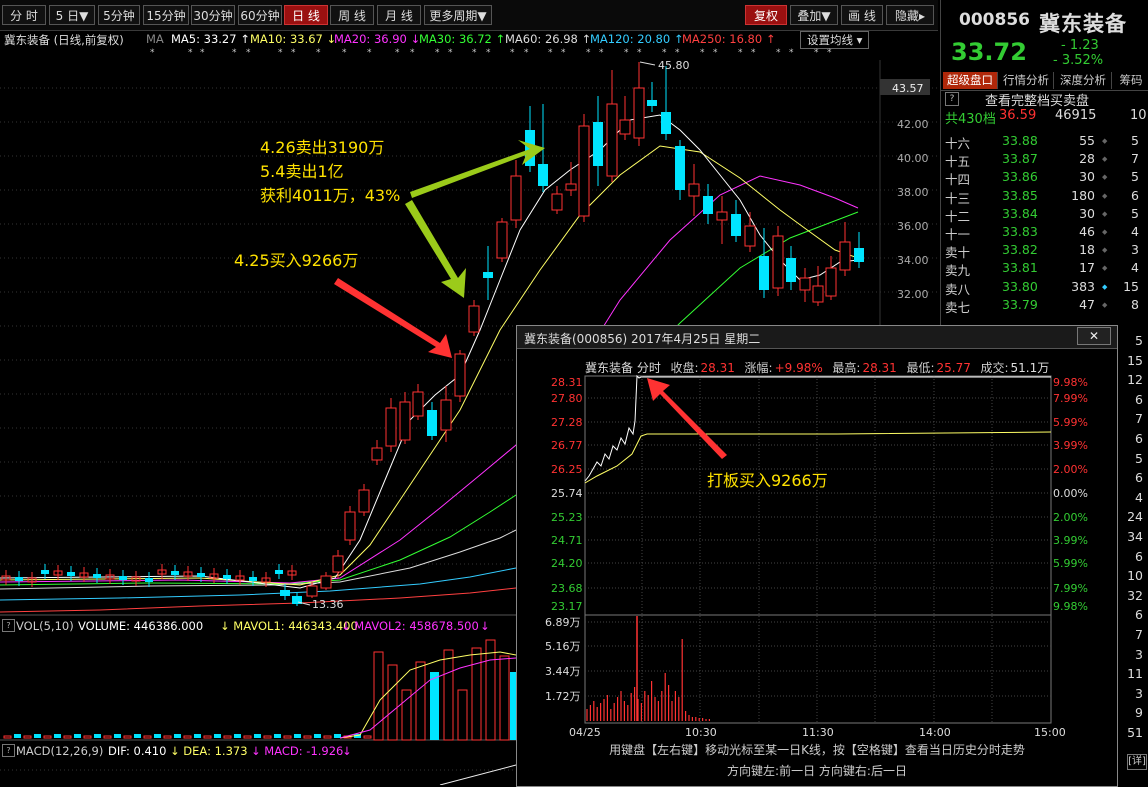 The width and height of the screenshot is (1148, 787). Describe the element at coordinates (913, 158) in the screenshot. I see `y-label-40: 40.00` at that location.